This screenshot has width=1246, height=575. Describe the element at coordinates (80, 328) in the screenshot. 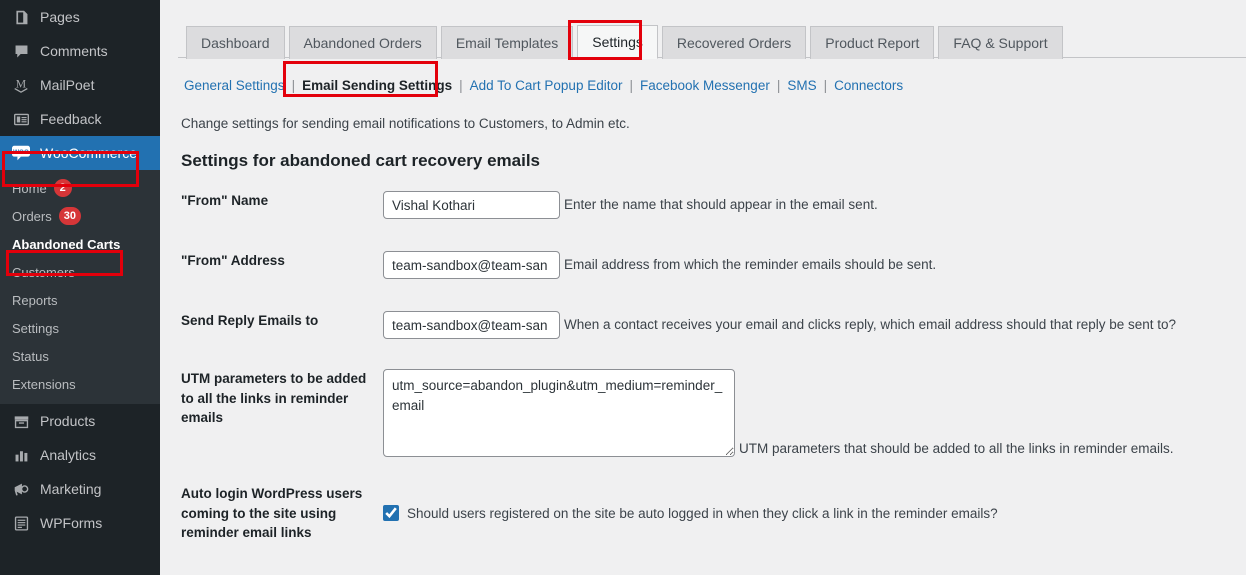

I see `sidebar-subitem-settings: Settings` at that location.